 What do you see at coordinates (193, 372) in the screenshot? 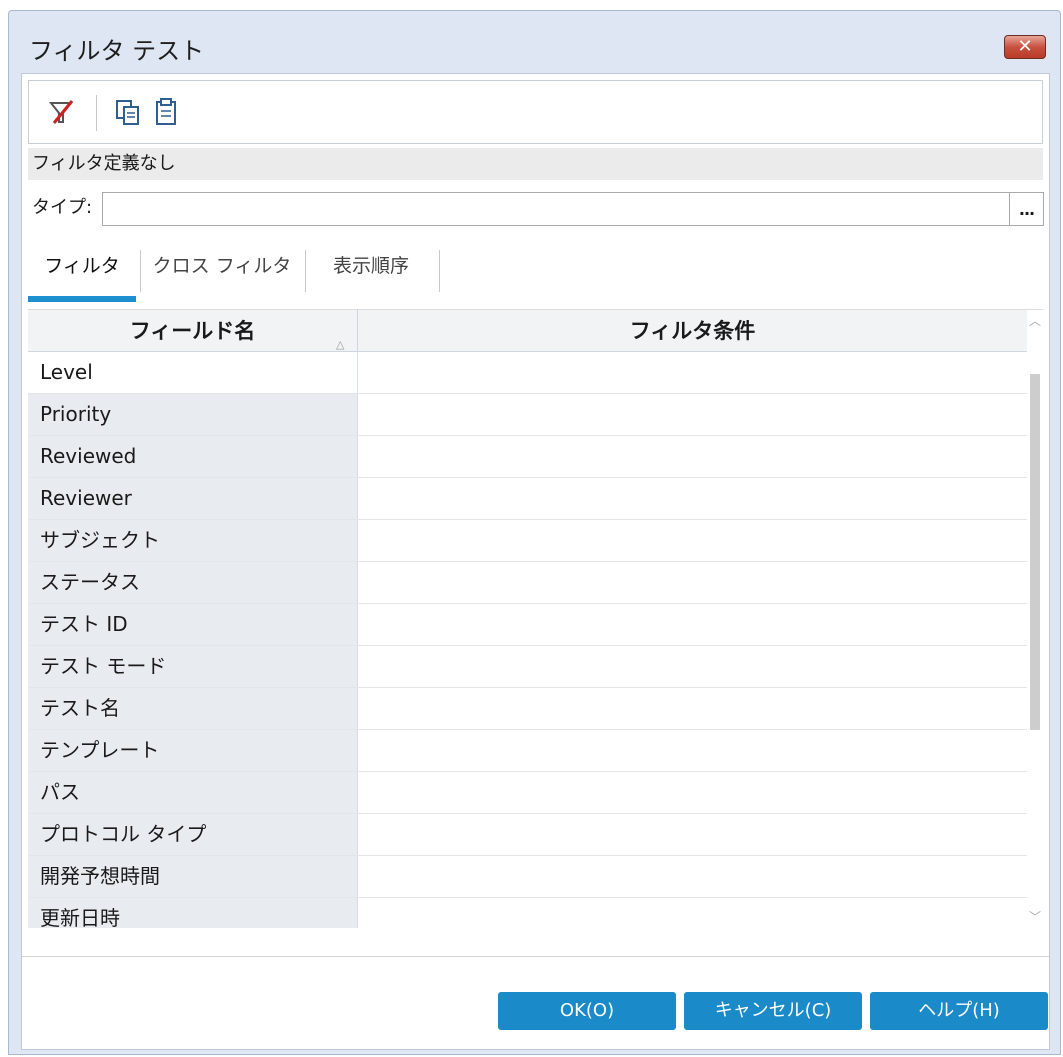
I see `field-name-cell: Level` at bounding box center [193, 372].